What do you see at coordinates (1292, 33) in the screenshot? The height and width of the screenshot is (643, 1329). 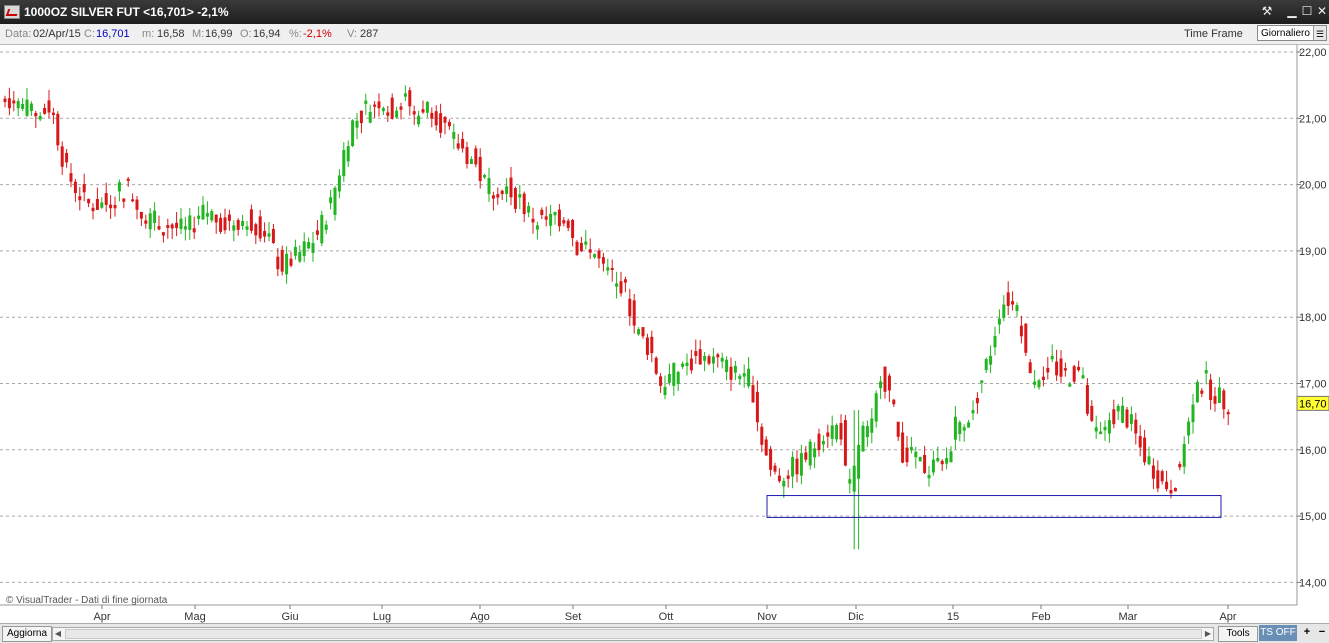 I see `timeframe-select: Giornaliero ☰` at bounding box center [1292, 33].